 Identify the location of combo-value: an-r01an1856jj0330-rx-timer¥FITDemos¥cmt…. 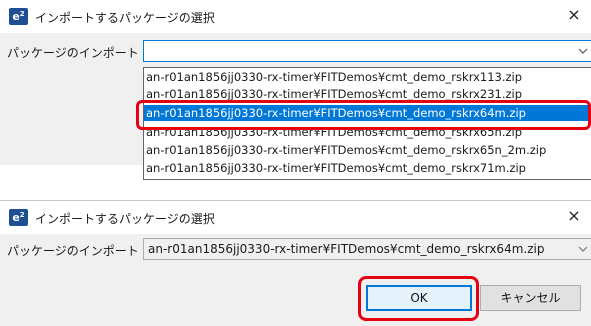
(346, 249).